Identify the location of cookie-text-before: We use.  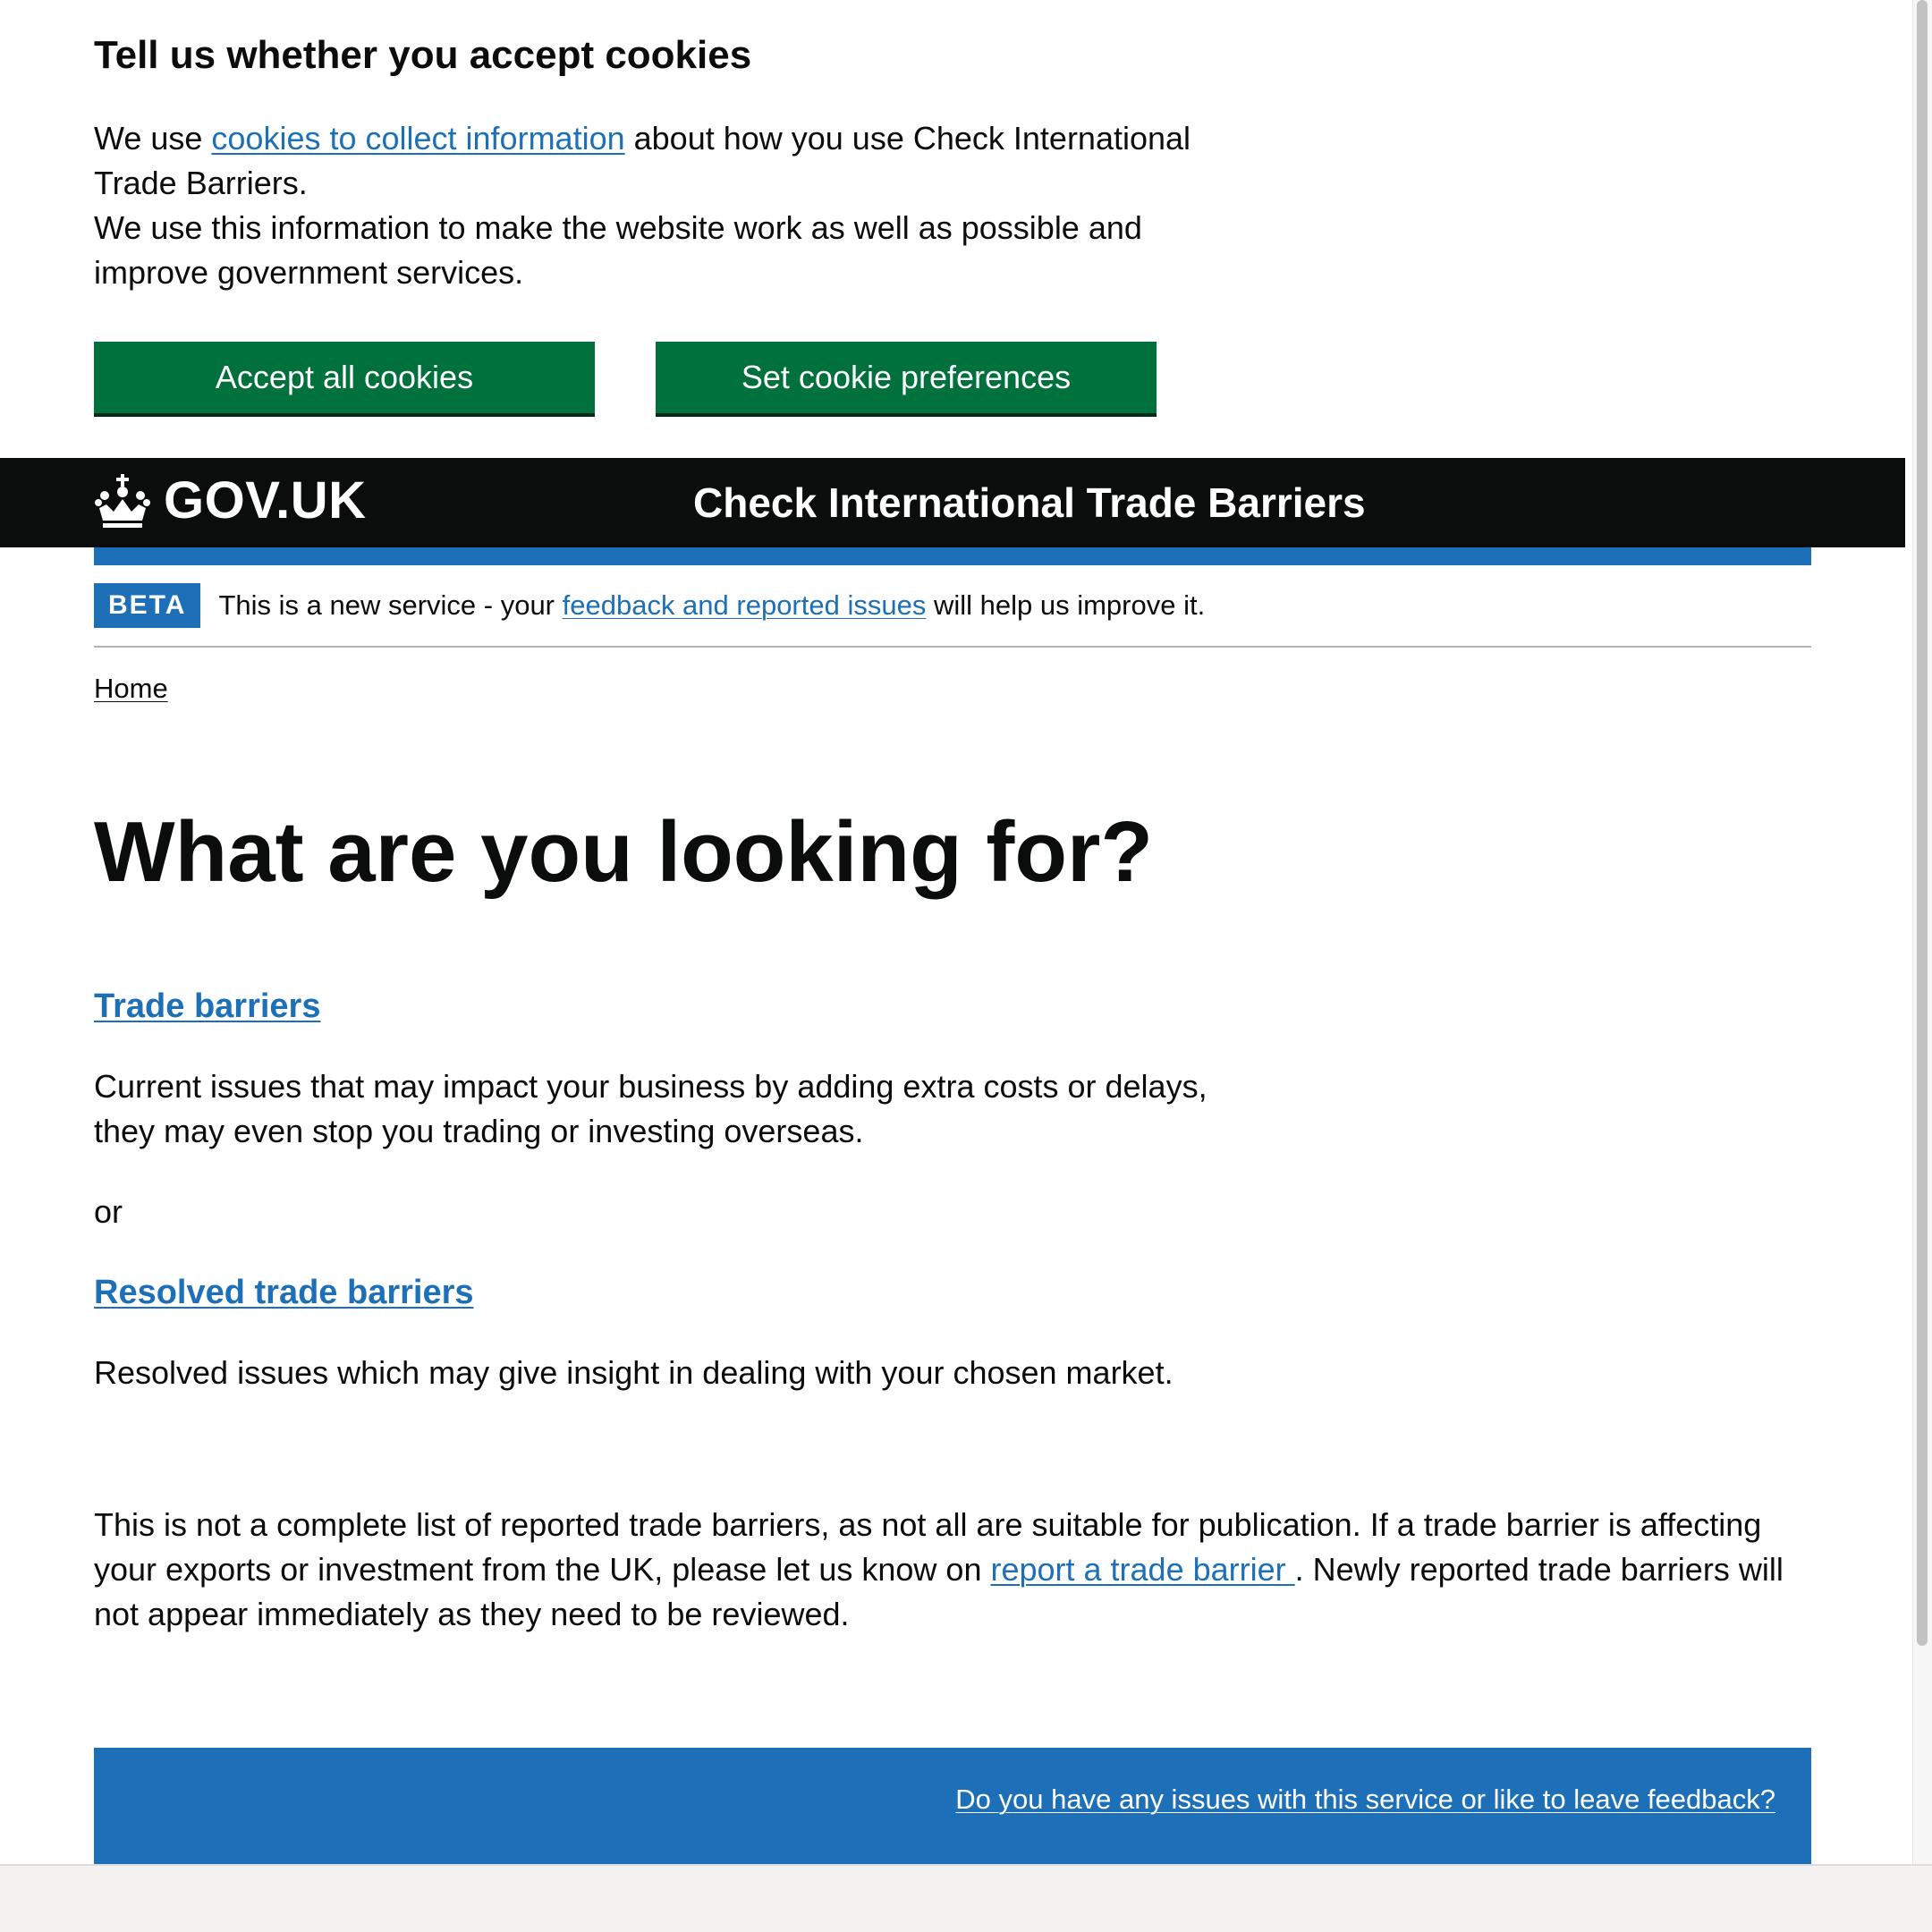
(153, 138).